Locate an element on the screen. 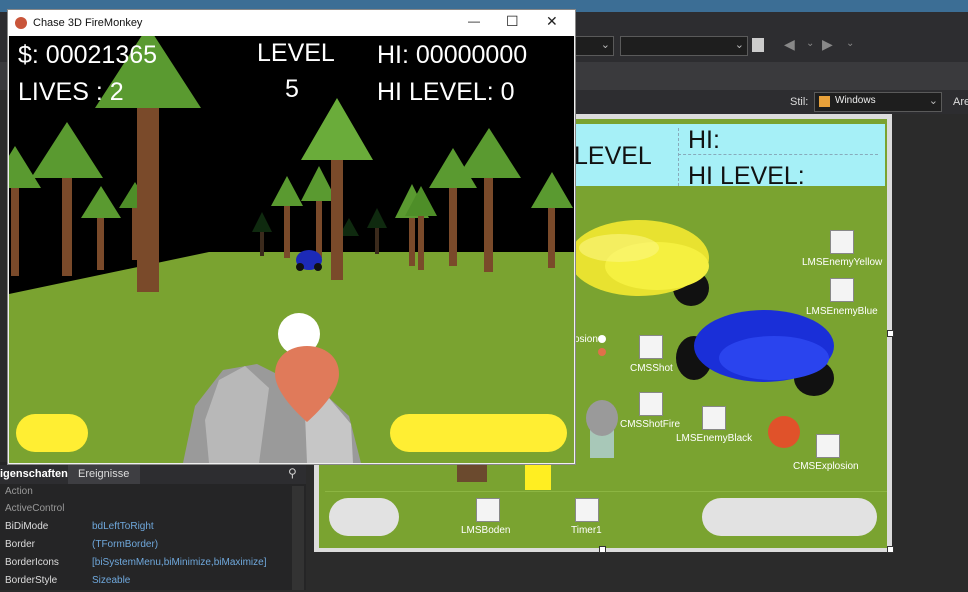  yellow-cube is located at coordinates (538, 477).